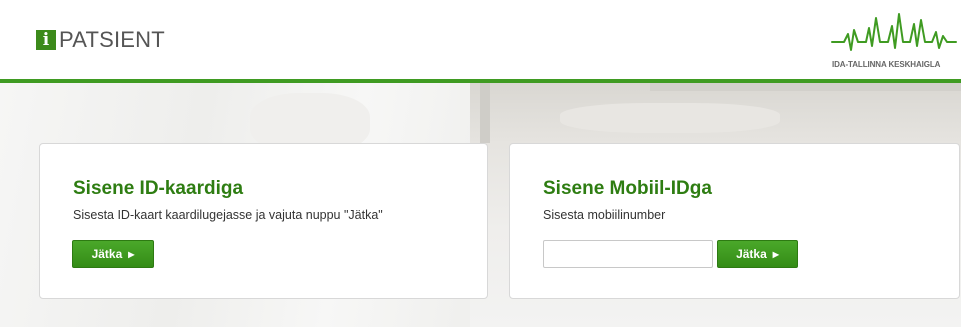  I want to click on id-card-continue-button: Jätka ▶, so click(113, 254).